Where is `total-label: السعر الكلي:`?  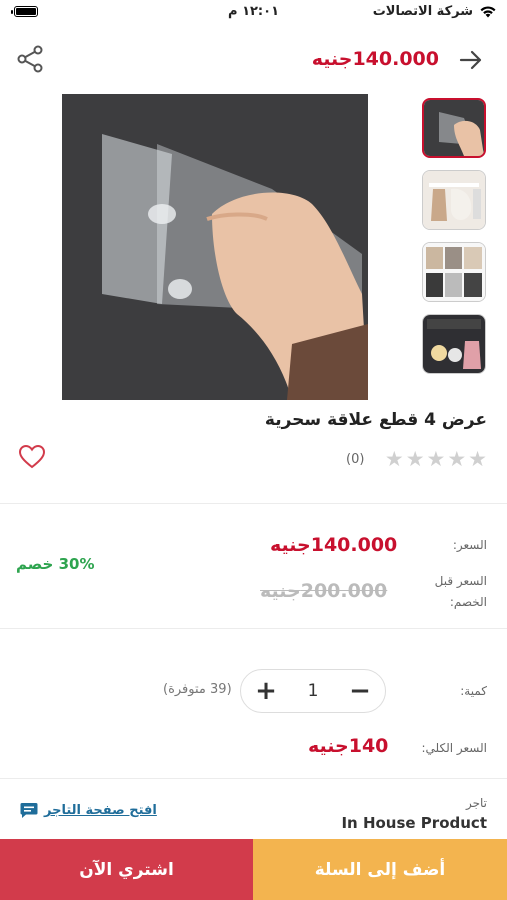
total-label: السعر الكلي: is located at coordinates (454, 748).